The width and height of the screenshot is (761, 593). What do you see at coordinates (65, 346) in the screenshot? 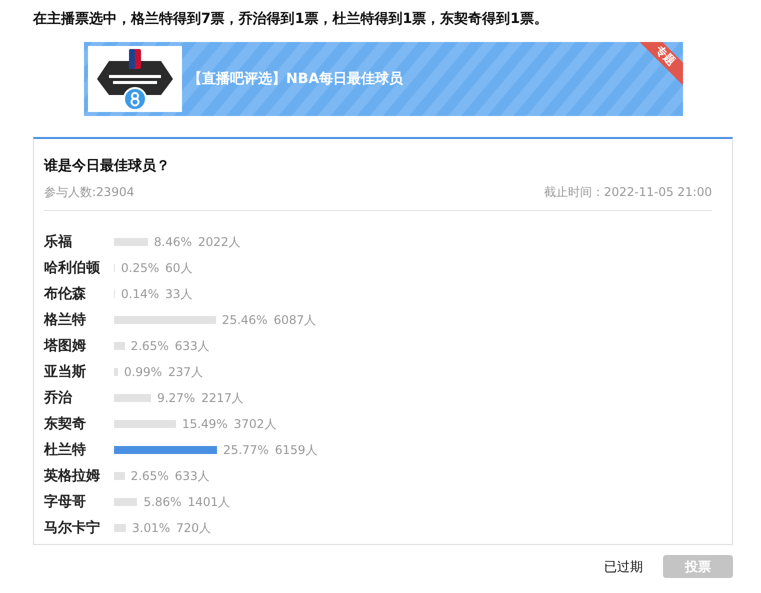
I see `option-name: 塔图姆` at bounding box center [65, 346].